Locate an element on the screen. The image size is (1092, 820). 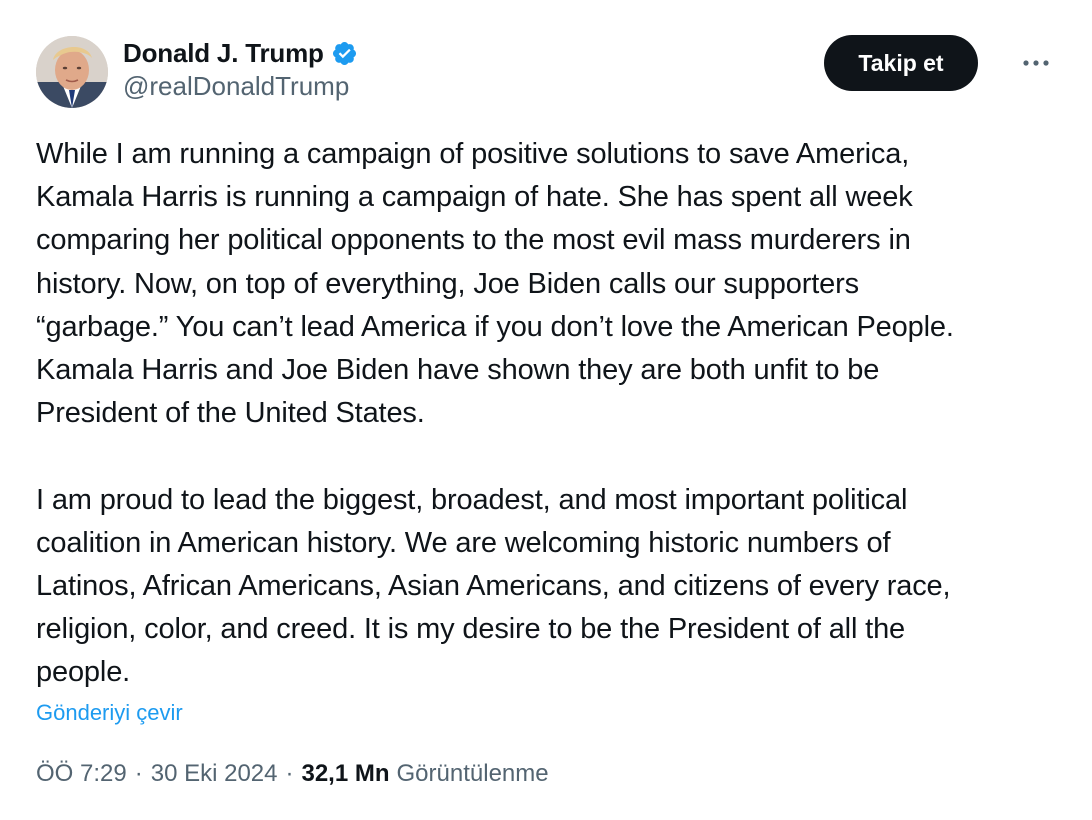
author-names: Donald J. Trump @realDonaldTrump is located at coordinates (240, 69).